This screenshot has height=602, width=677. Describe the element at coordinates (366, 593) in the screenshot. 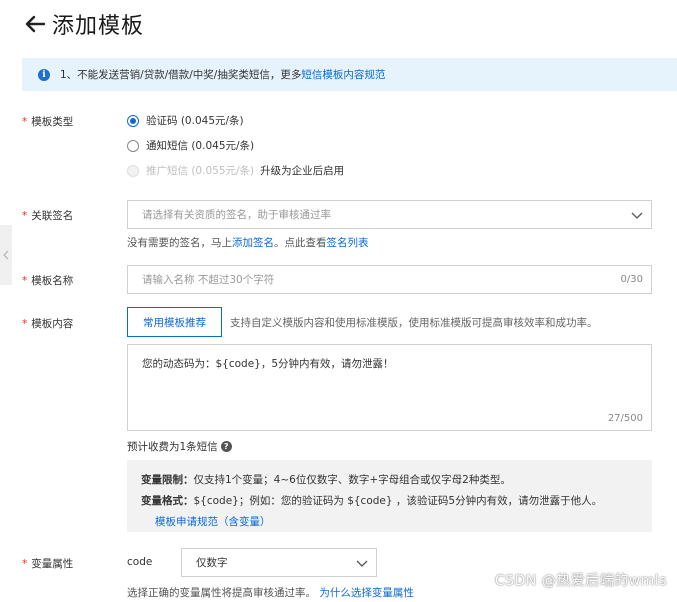

I see `why-variable-attr-link: 为什么选择变量属性` at that location.